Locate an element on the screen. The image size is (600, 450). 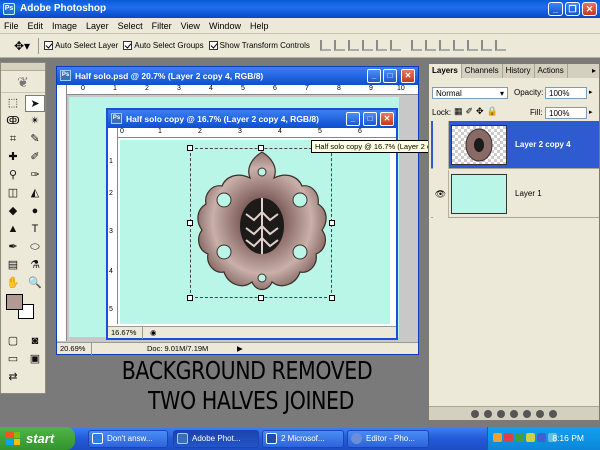
quick-mask-icon: ◙ is located at coordinates (35, 341).